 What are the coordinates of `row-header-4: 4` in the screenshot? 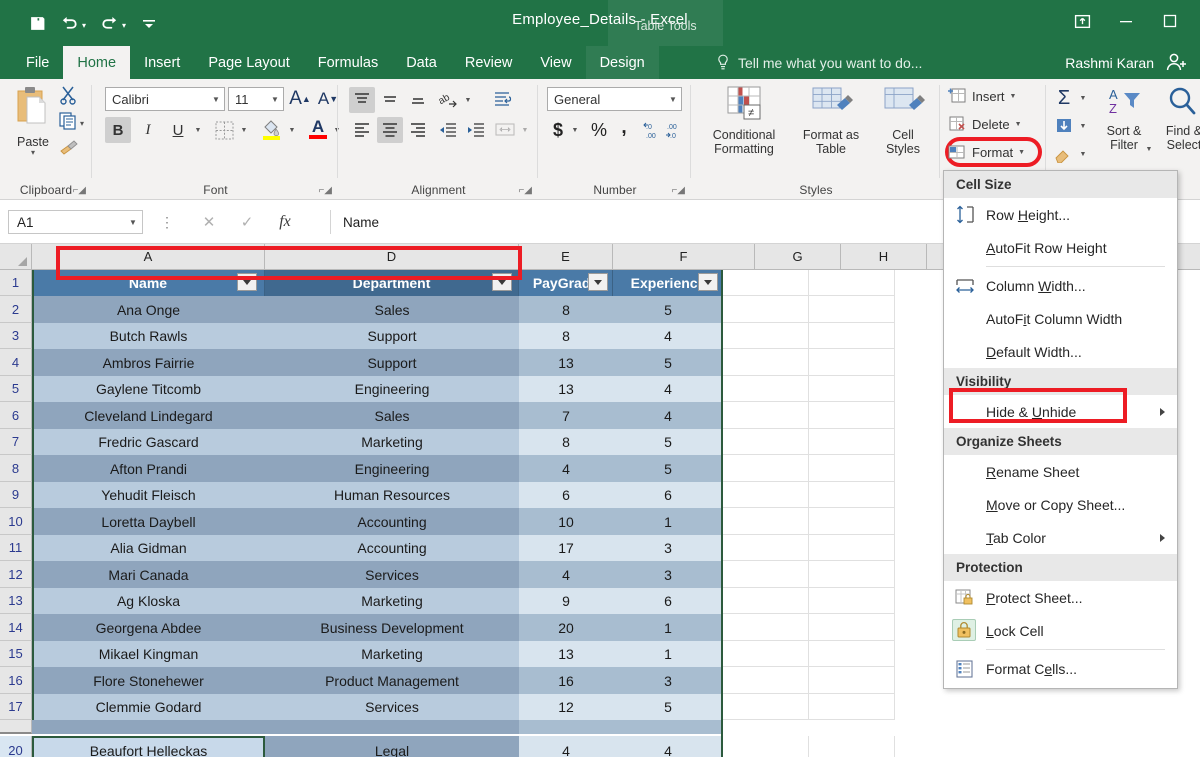 It's located at (16, 362).